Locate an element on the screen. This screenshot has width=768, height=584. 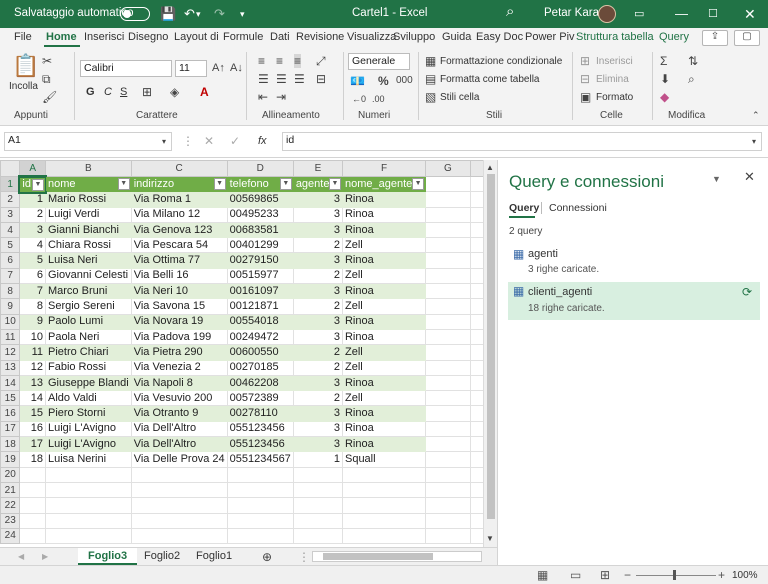
column-header: B is located at coordinates (88, 168).